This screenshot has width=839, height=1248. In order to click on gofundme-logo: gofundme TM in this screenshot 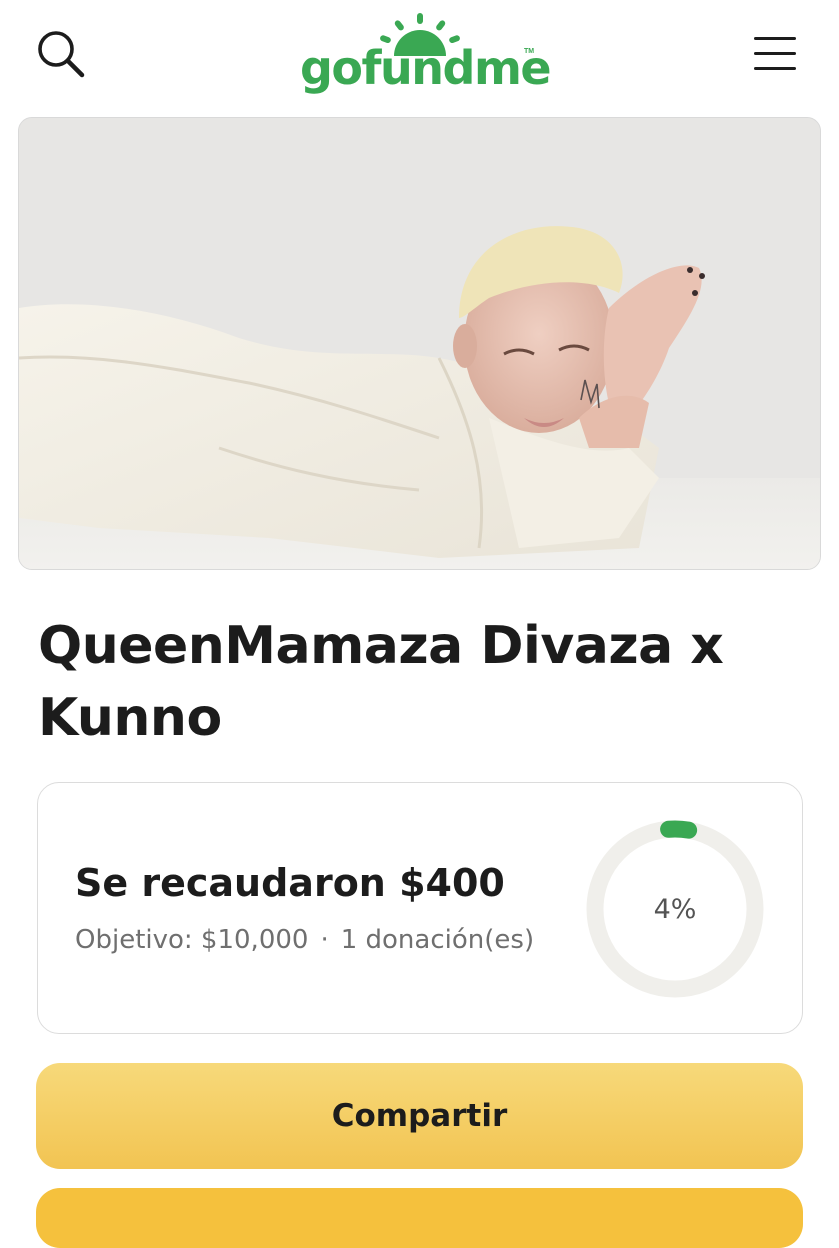, I will do `click(424, 56)`.